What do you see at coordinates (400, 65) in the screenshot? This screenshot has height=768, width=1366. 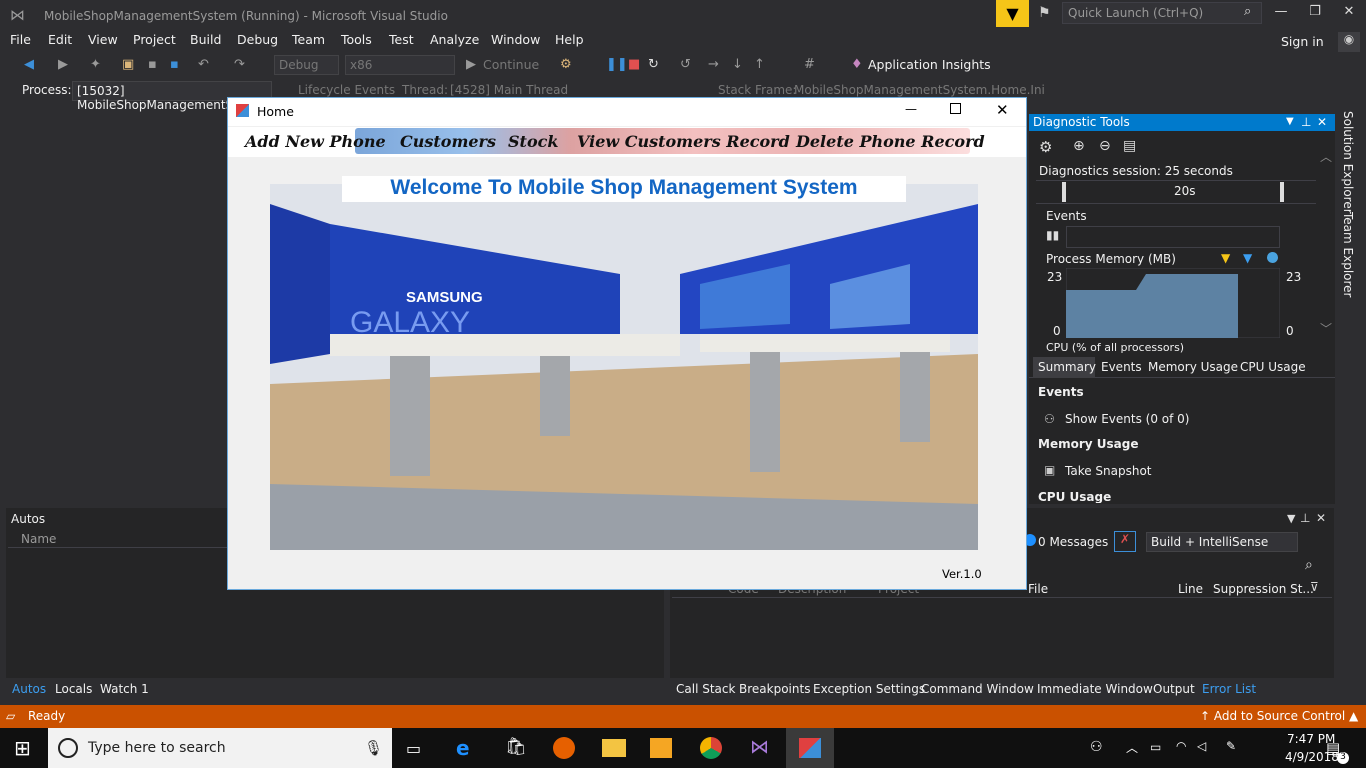 I see `platform-dropdown: x86` at bounding box center [400, 65].